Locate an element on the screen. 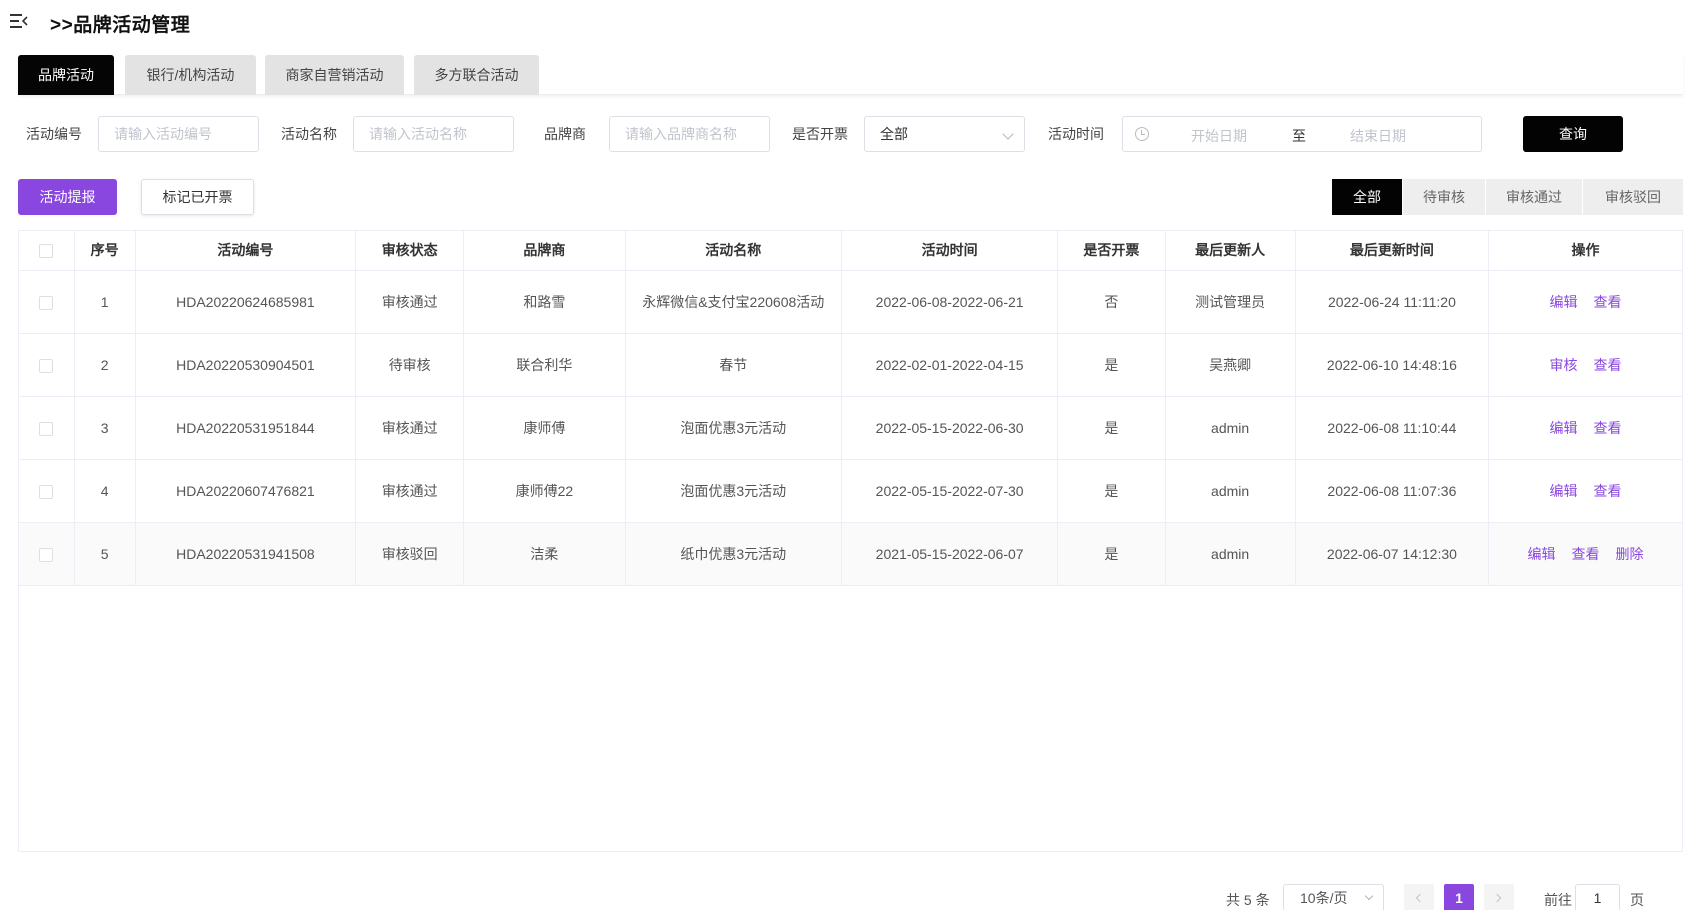 This screenshot has width=1690, height=910. column-header: 审核状态 is located at coordinates (410, 251).